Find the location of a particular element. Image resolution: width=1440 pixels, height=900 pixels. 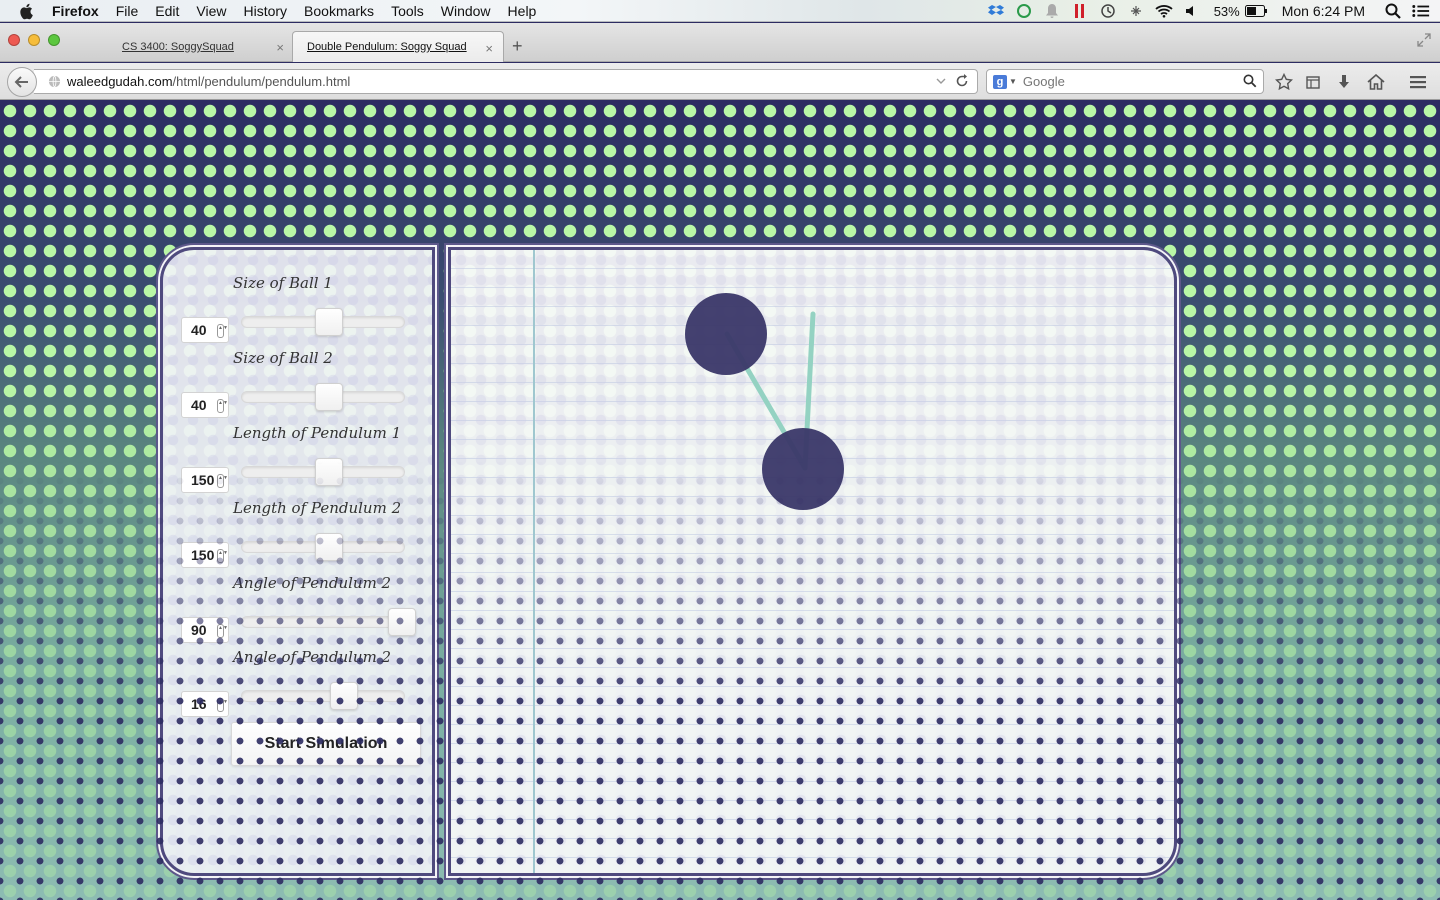

dropbox-icon is located at coordinates (996, 11).